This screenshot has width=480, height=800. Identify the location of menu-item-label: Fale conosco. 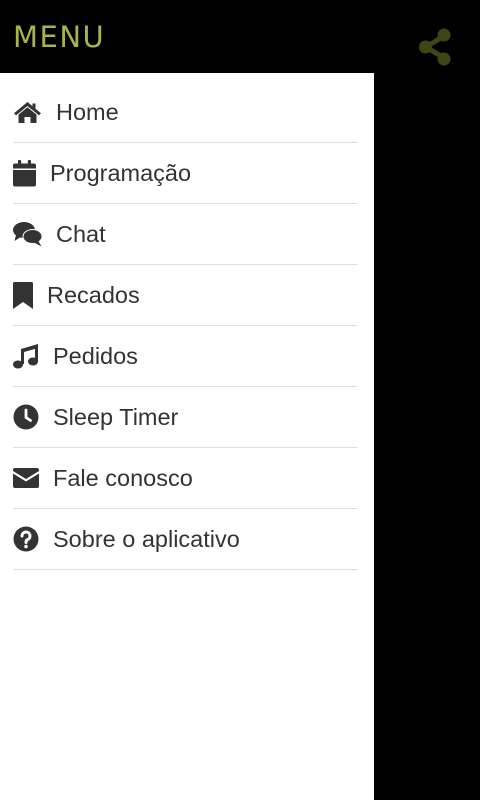
(123, 478).